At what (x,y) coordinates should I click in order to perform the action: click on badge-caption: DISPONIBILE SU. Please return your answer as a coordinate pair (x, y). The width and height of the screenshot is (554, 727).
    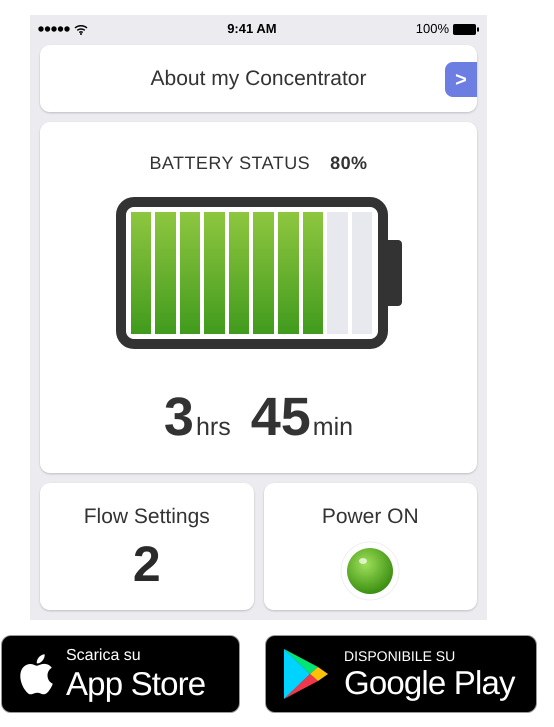
    Looking at the image, I should click on (400, 656).